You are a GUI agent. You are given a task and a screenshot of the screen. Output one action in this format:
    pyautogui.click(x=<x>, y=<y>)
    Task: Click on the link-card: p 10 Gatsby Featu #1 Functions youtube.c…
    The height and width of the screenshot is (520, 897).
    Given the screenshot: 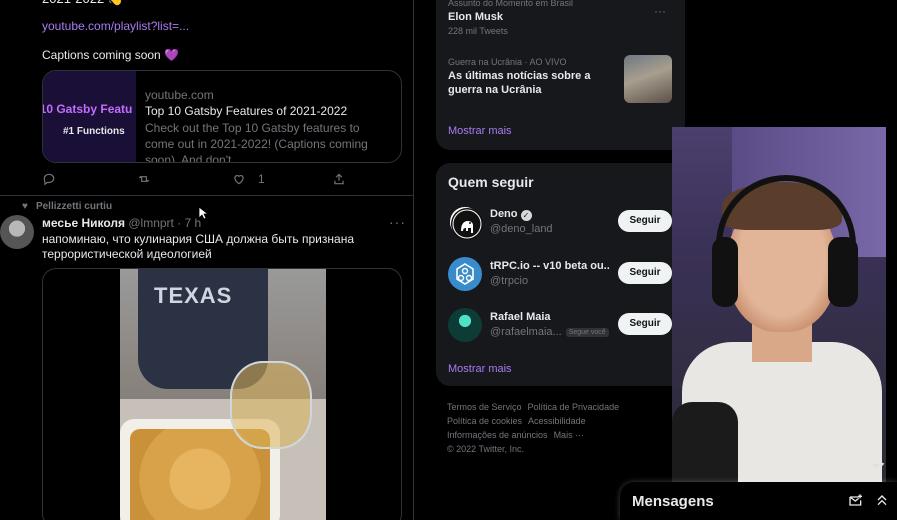 What is the action you would take?
    pyautogui.click(x=222, y=116)
    